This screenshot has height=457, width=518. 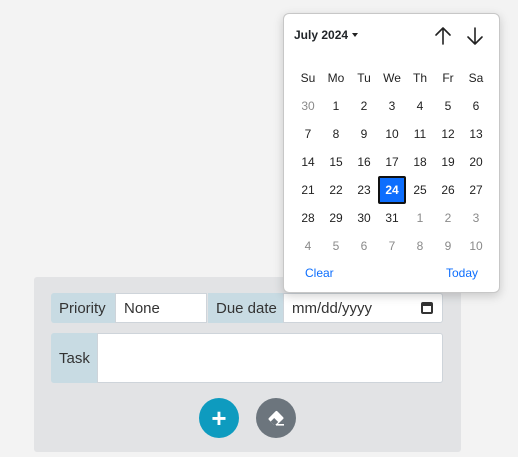 I want to click on calendar-day: 29, so click(x=336, y=218).